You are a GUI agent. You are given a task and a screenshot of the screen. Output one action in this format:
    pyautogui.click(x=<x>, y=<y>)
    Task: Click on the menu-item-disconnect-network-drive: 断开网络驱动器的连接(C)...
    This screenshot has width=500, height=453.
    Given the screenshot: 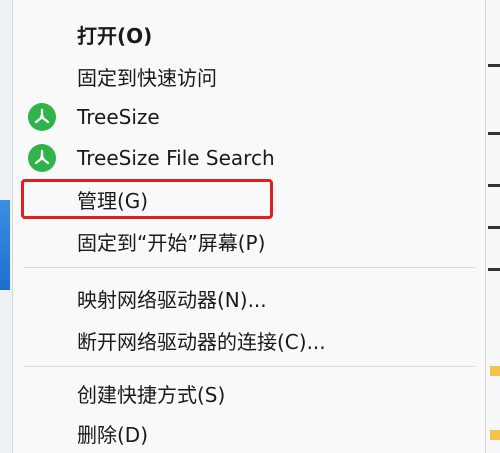 What is the action you would take?
    pyautogui.click(x=249, y=340)
    